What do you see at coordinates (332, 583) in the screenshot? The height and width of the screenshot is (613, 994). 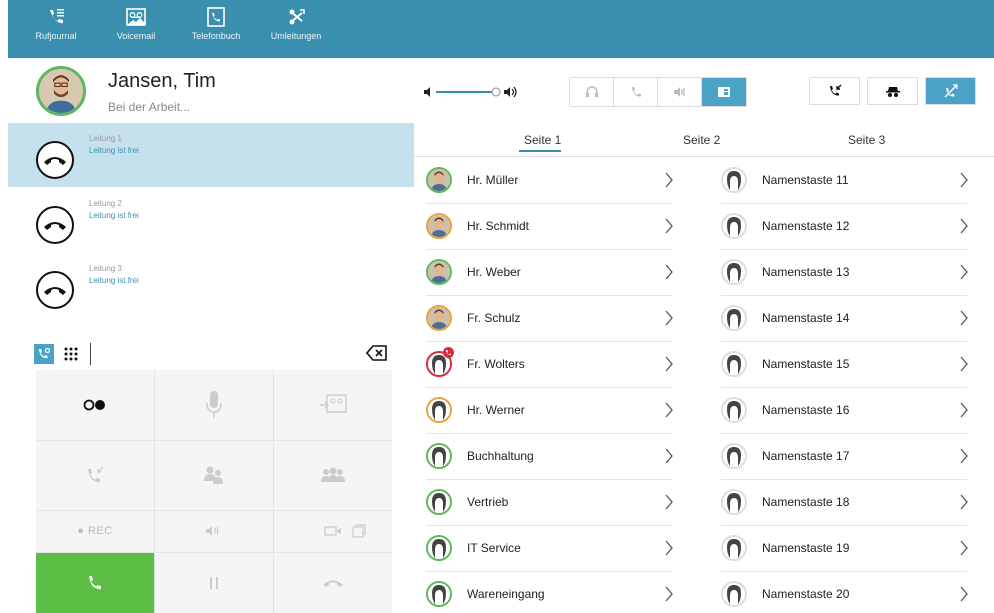 I see `hangup-button` at bounding box center [332, 583].